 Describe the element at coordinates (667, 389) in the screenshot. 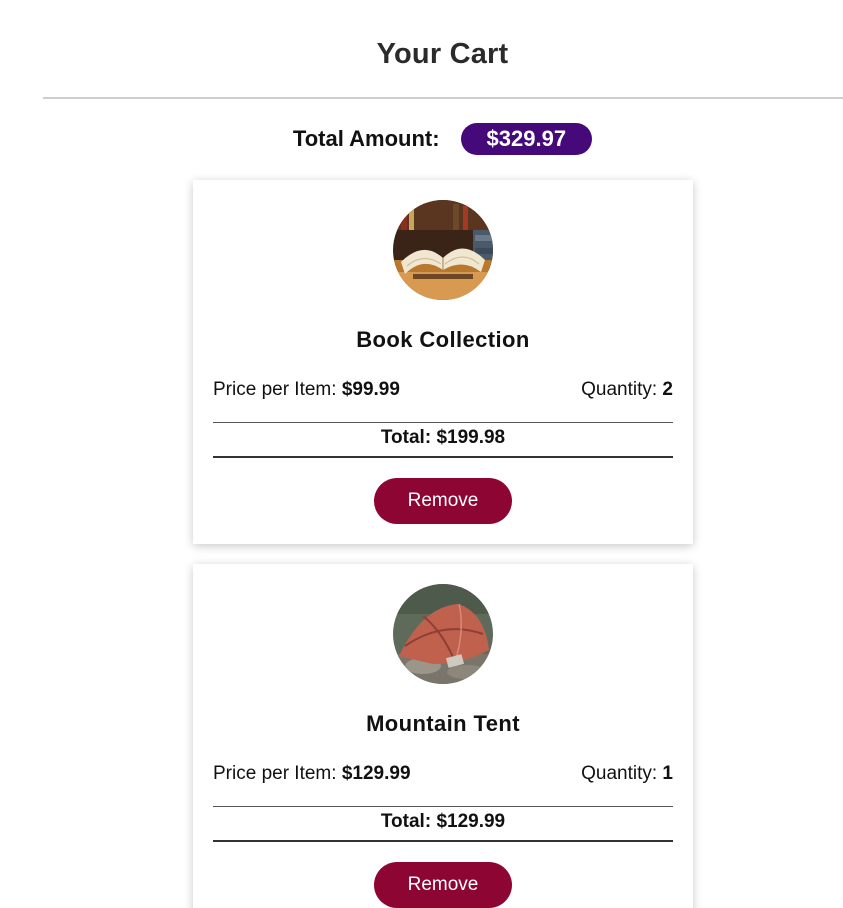

I see `quantity-value: 2` at that location.